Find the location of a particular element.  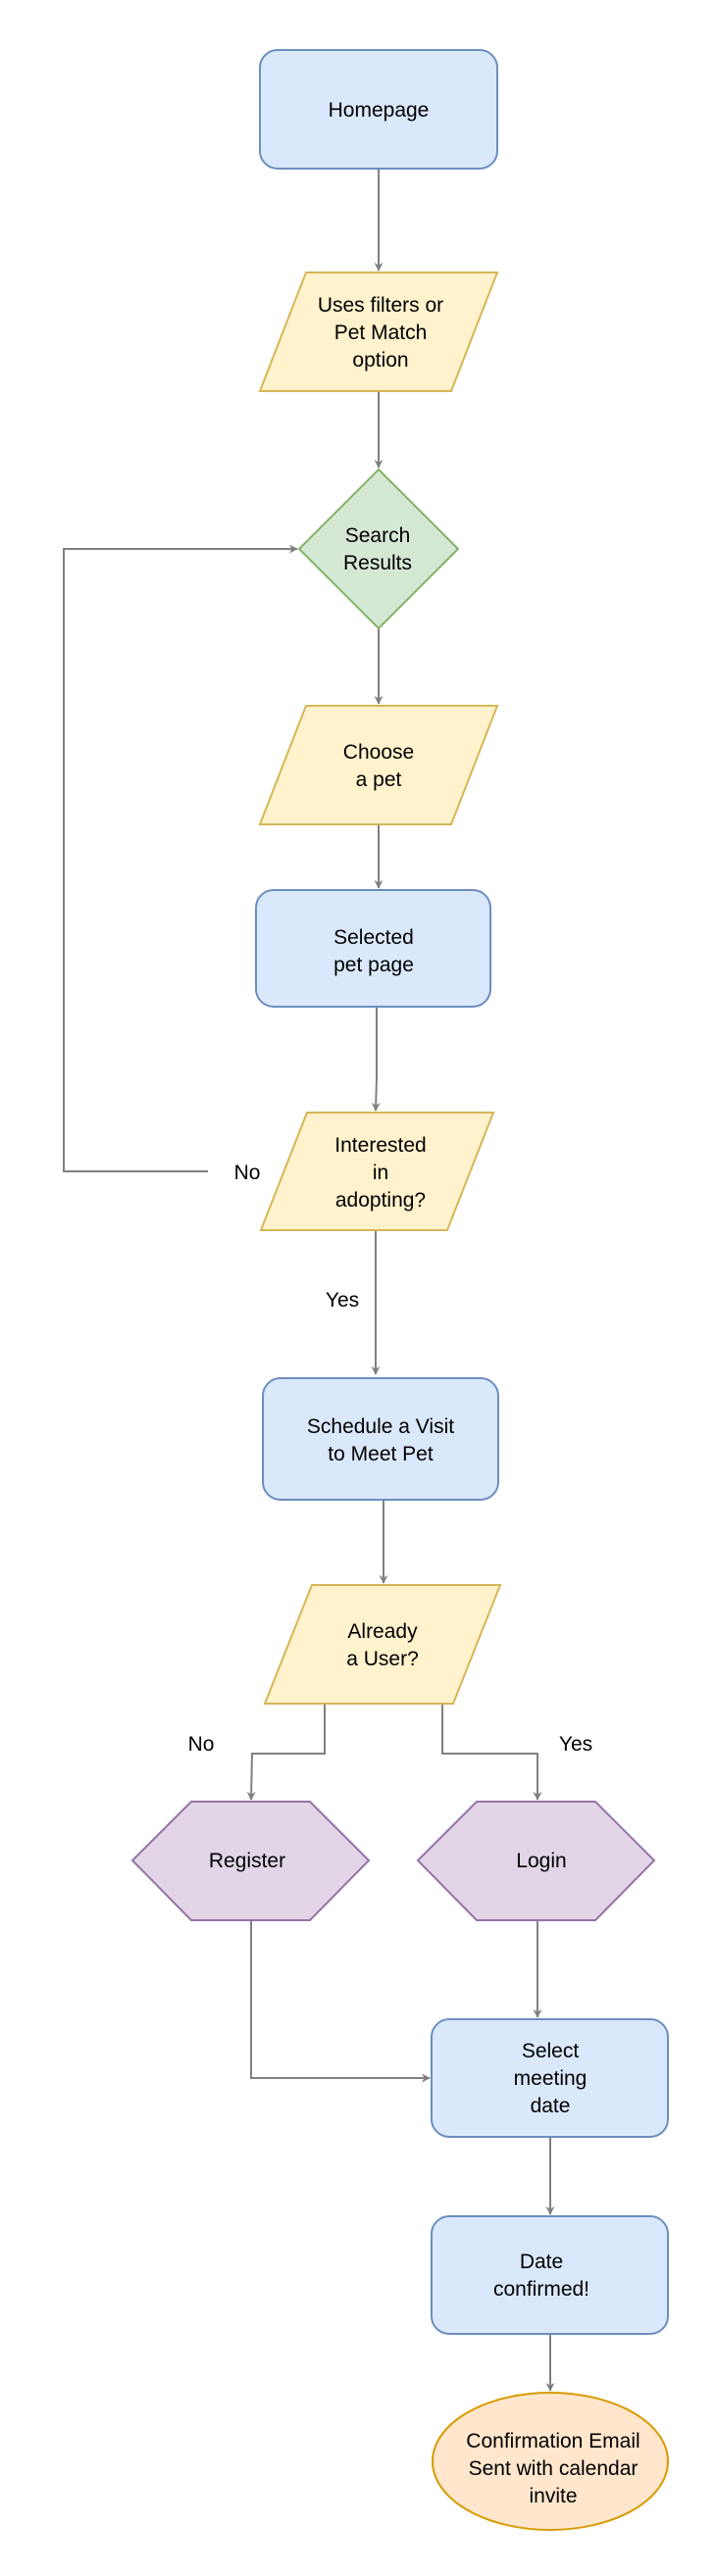

edge-interested-no-loop is located at coordinates (180, 858).